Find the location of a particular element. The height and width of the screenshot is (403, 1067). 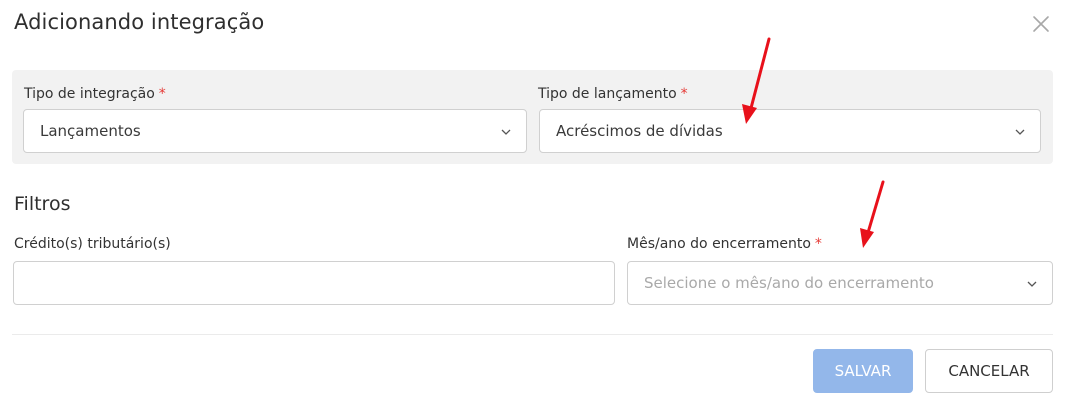

annotation-arrow-icon is located at coordinates (872, 214).